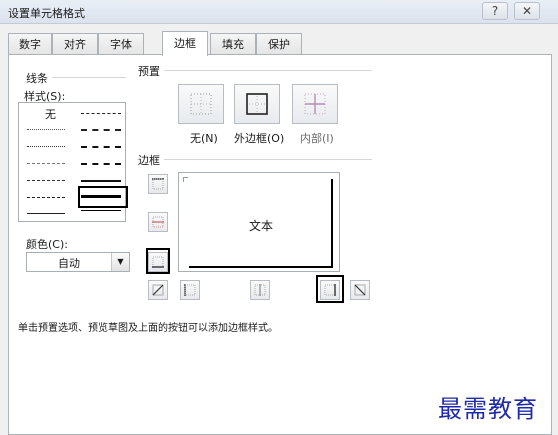 Image resolution: width=558 pixels, height=435 pixels. I want to click on help-button: ?, so click(495, 11).